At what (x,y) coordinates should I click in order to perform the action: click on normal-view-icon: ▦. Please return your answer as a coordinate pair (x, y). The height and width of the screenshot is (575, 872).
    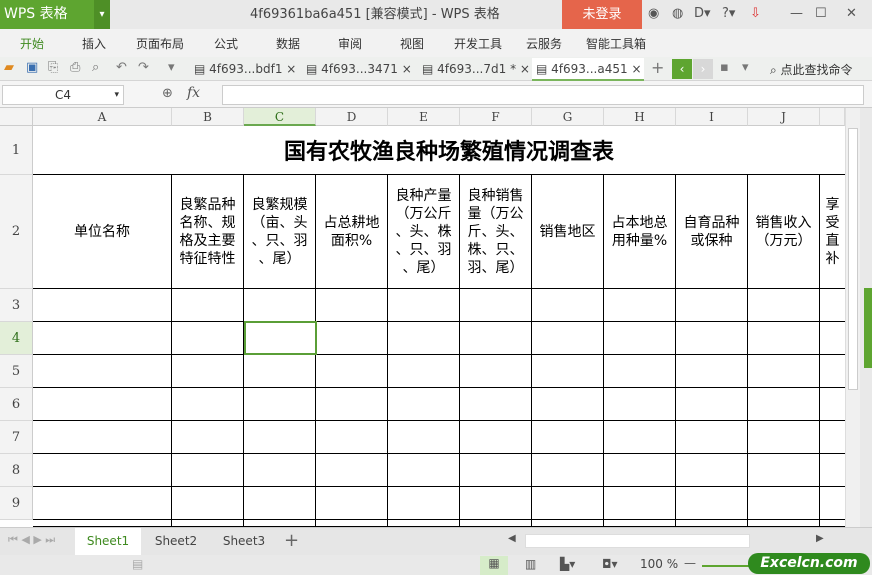
    Looking at the image, I should click on (494, 565).